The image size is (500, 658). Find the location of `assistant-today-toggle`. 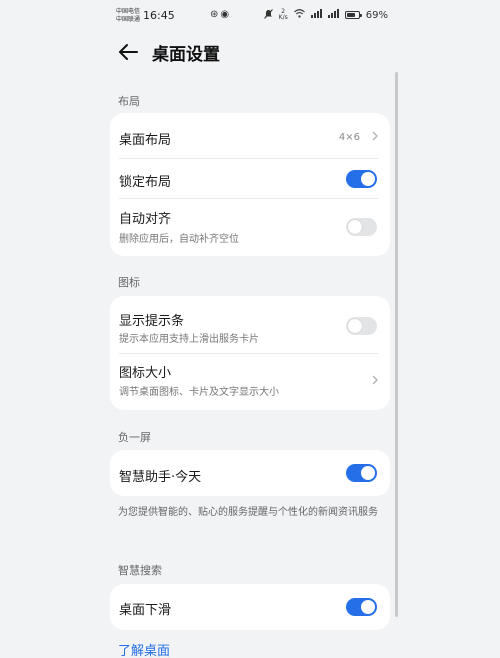

assistant-today-toggle is located at coordinates (361, 473).